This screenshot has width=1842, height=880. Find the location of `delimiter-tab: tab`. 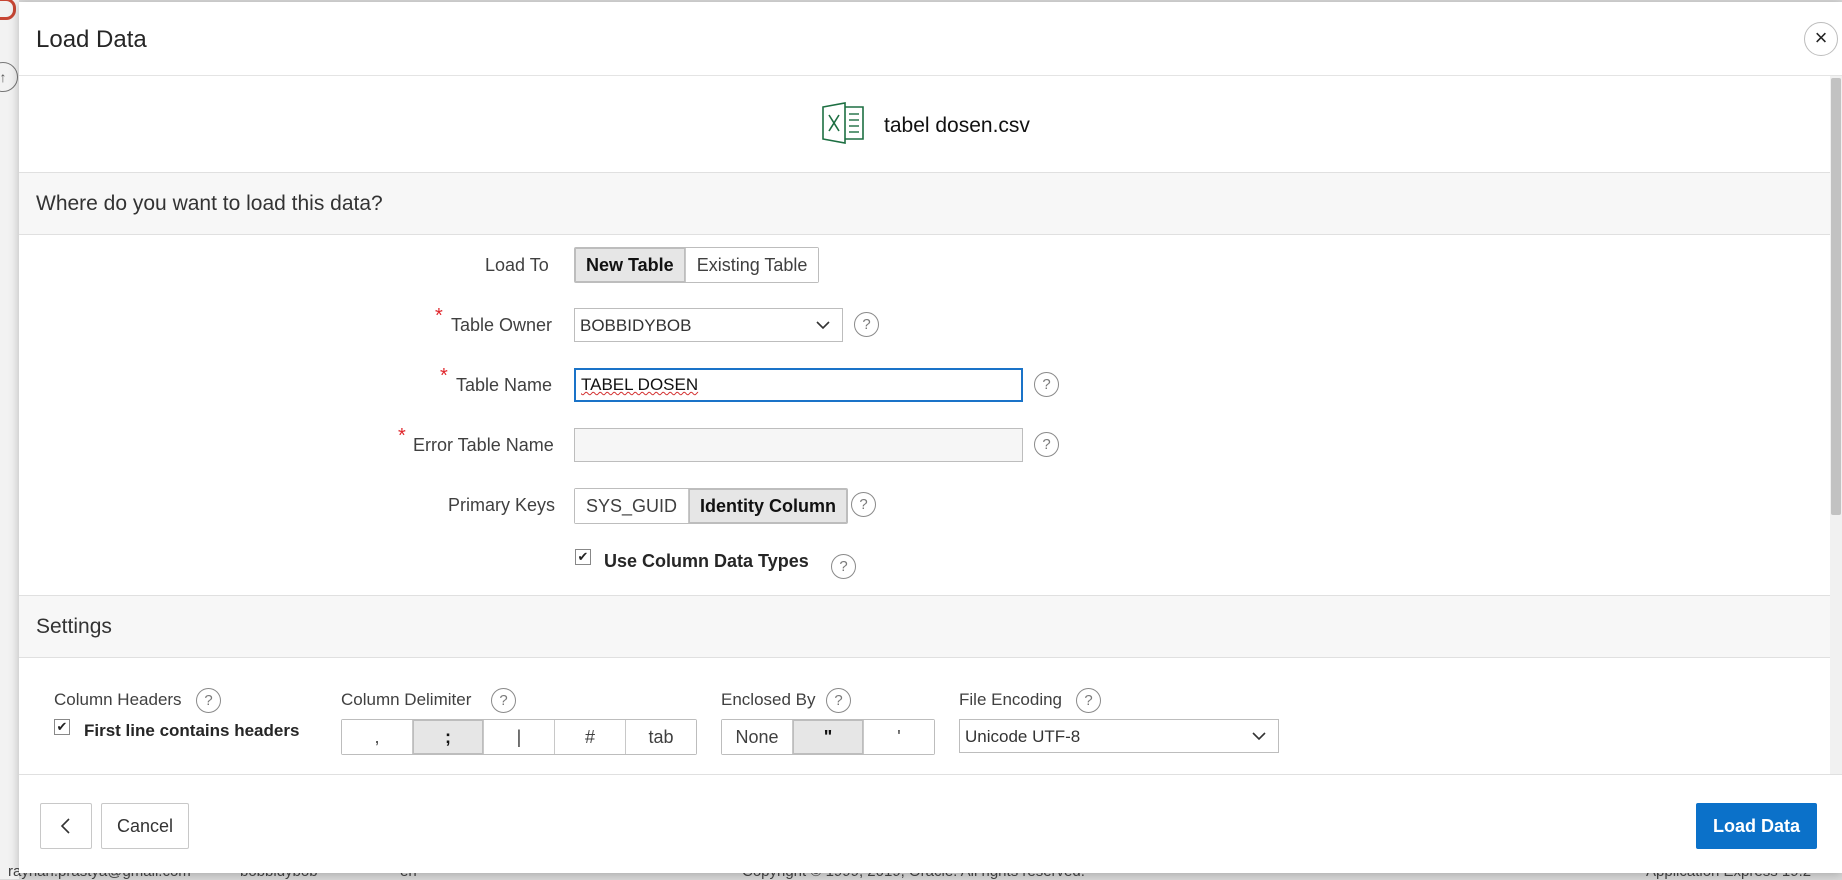

delimiter-tab: tab is located at coordinates (661, 737).